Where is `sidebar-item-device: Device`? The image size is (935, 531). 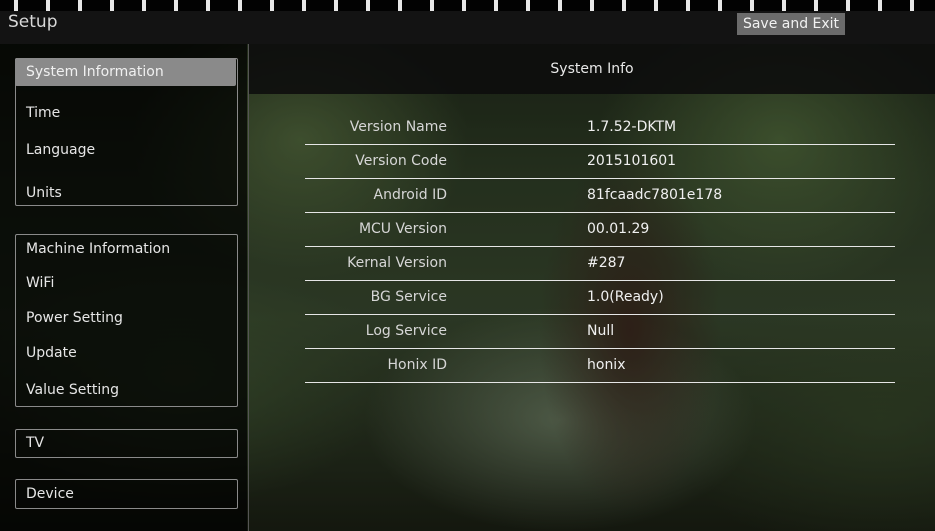
sidebar-item-device: Device is located at coordinates (50, 494).